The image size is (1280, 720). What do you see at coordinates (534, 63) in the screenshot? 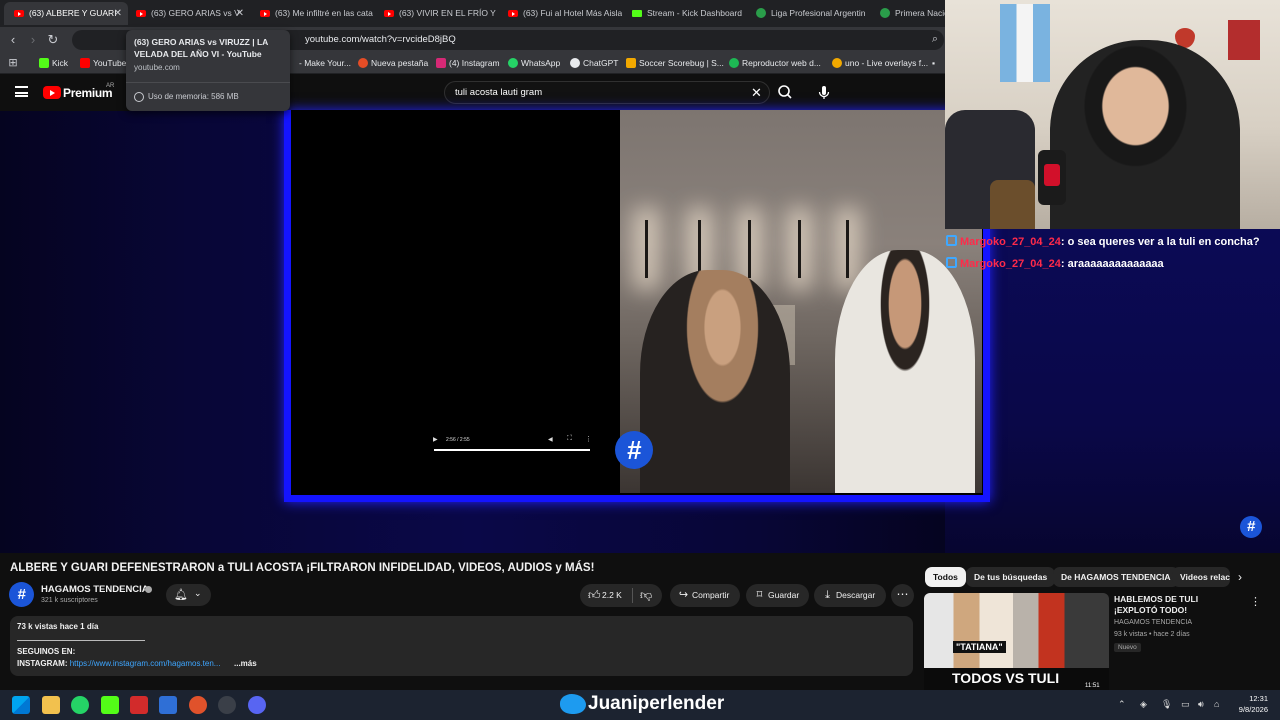
I see `bookmark-whatsapp: WhatsApp` at bounding box center [534, 63].